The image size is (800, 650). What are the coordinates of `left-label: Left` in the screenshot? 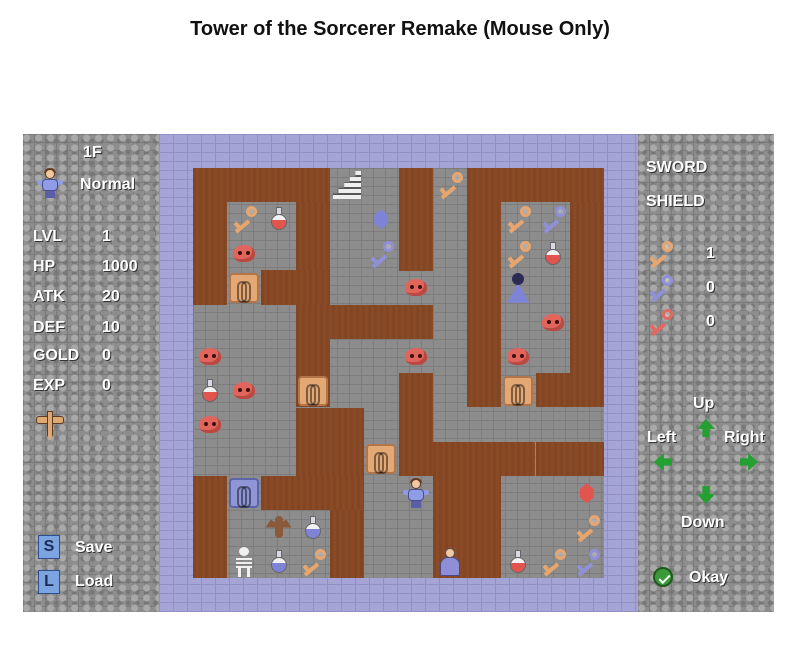 It's located at (662, 437).